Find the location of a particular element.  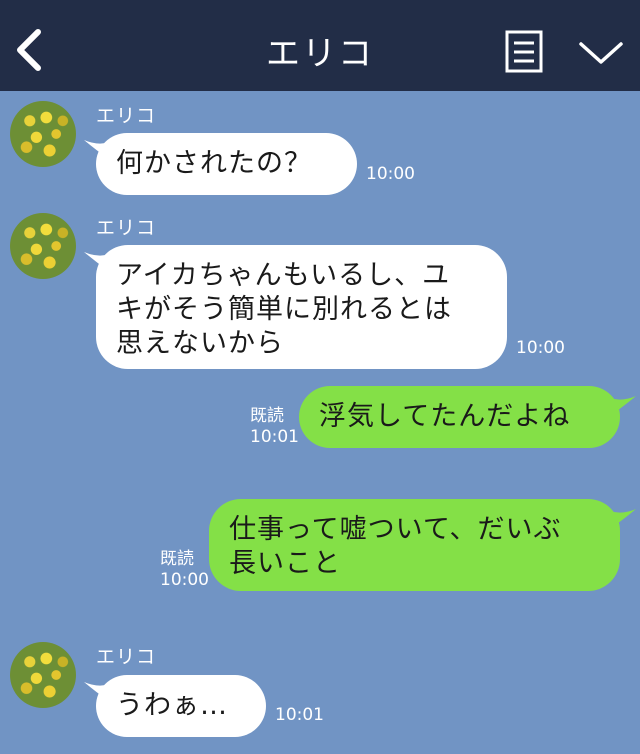

message-text-line: 仕事って嘘ついて、だいぶ is located at coordinates (395, 529).